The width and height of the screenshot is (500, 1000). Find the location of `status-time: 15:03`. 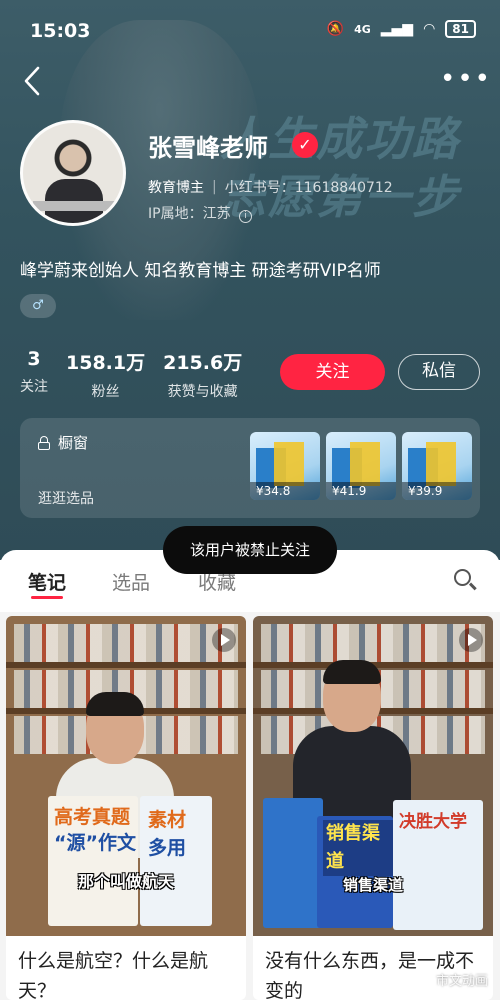

status-time: 15:03 is located at coordinates (60, 31).